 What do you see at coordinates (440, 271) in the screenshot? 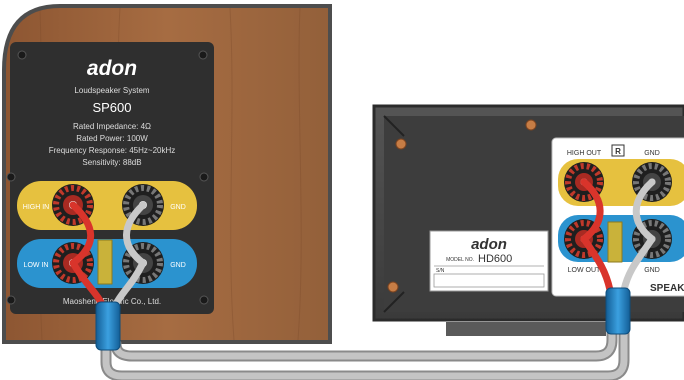
I see `amplifier-label-serial-prefix: S/N` at bounding box center [440, 271].